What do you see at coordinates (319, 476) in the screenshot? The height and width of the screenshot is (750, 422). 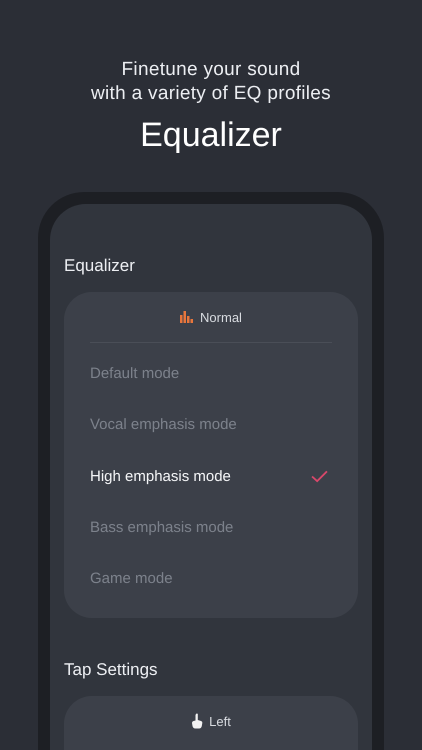 I see `check-icon` at bounding box center [319, 476].